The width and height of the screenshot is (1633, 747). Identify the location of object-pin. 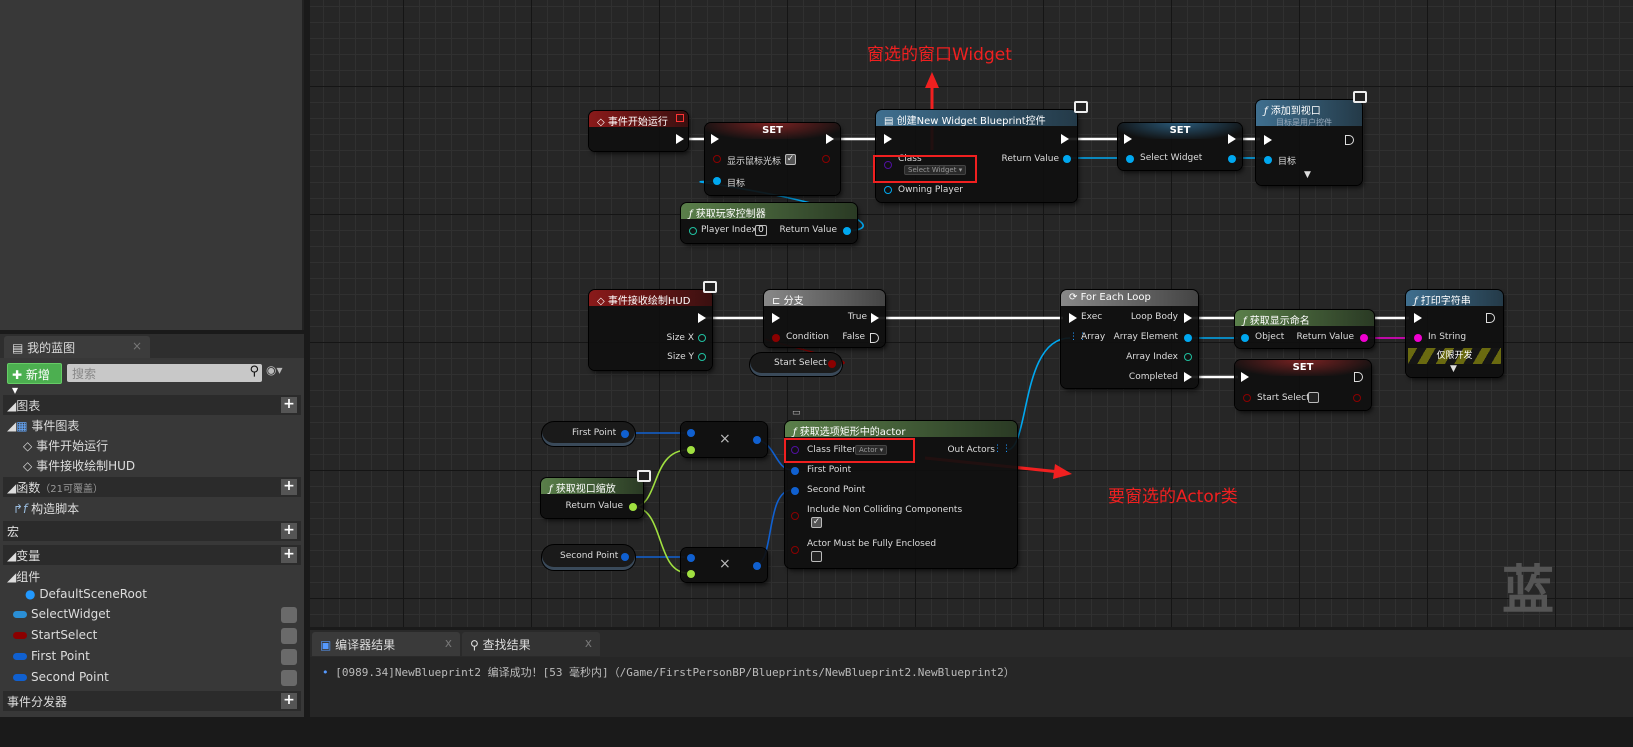
(1245, 338).